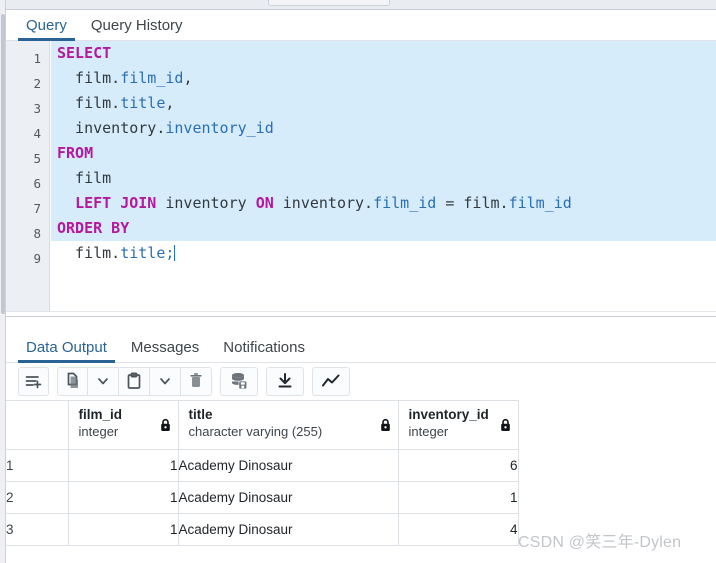 This screenshot has height=563, width=716. I want to click on scrollbar-thumb, so click(3, 164).